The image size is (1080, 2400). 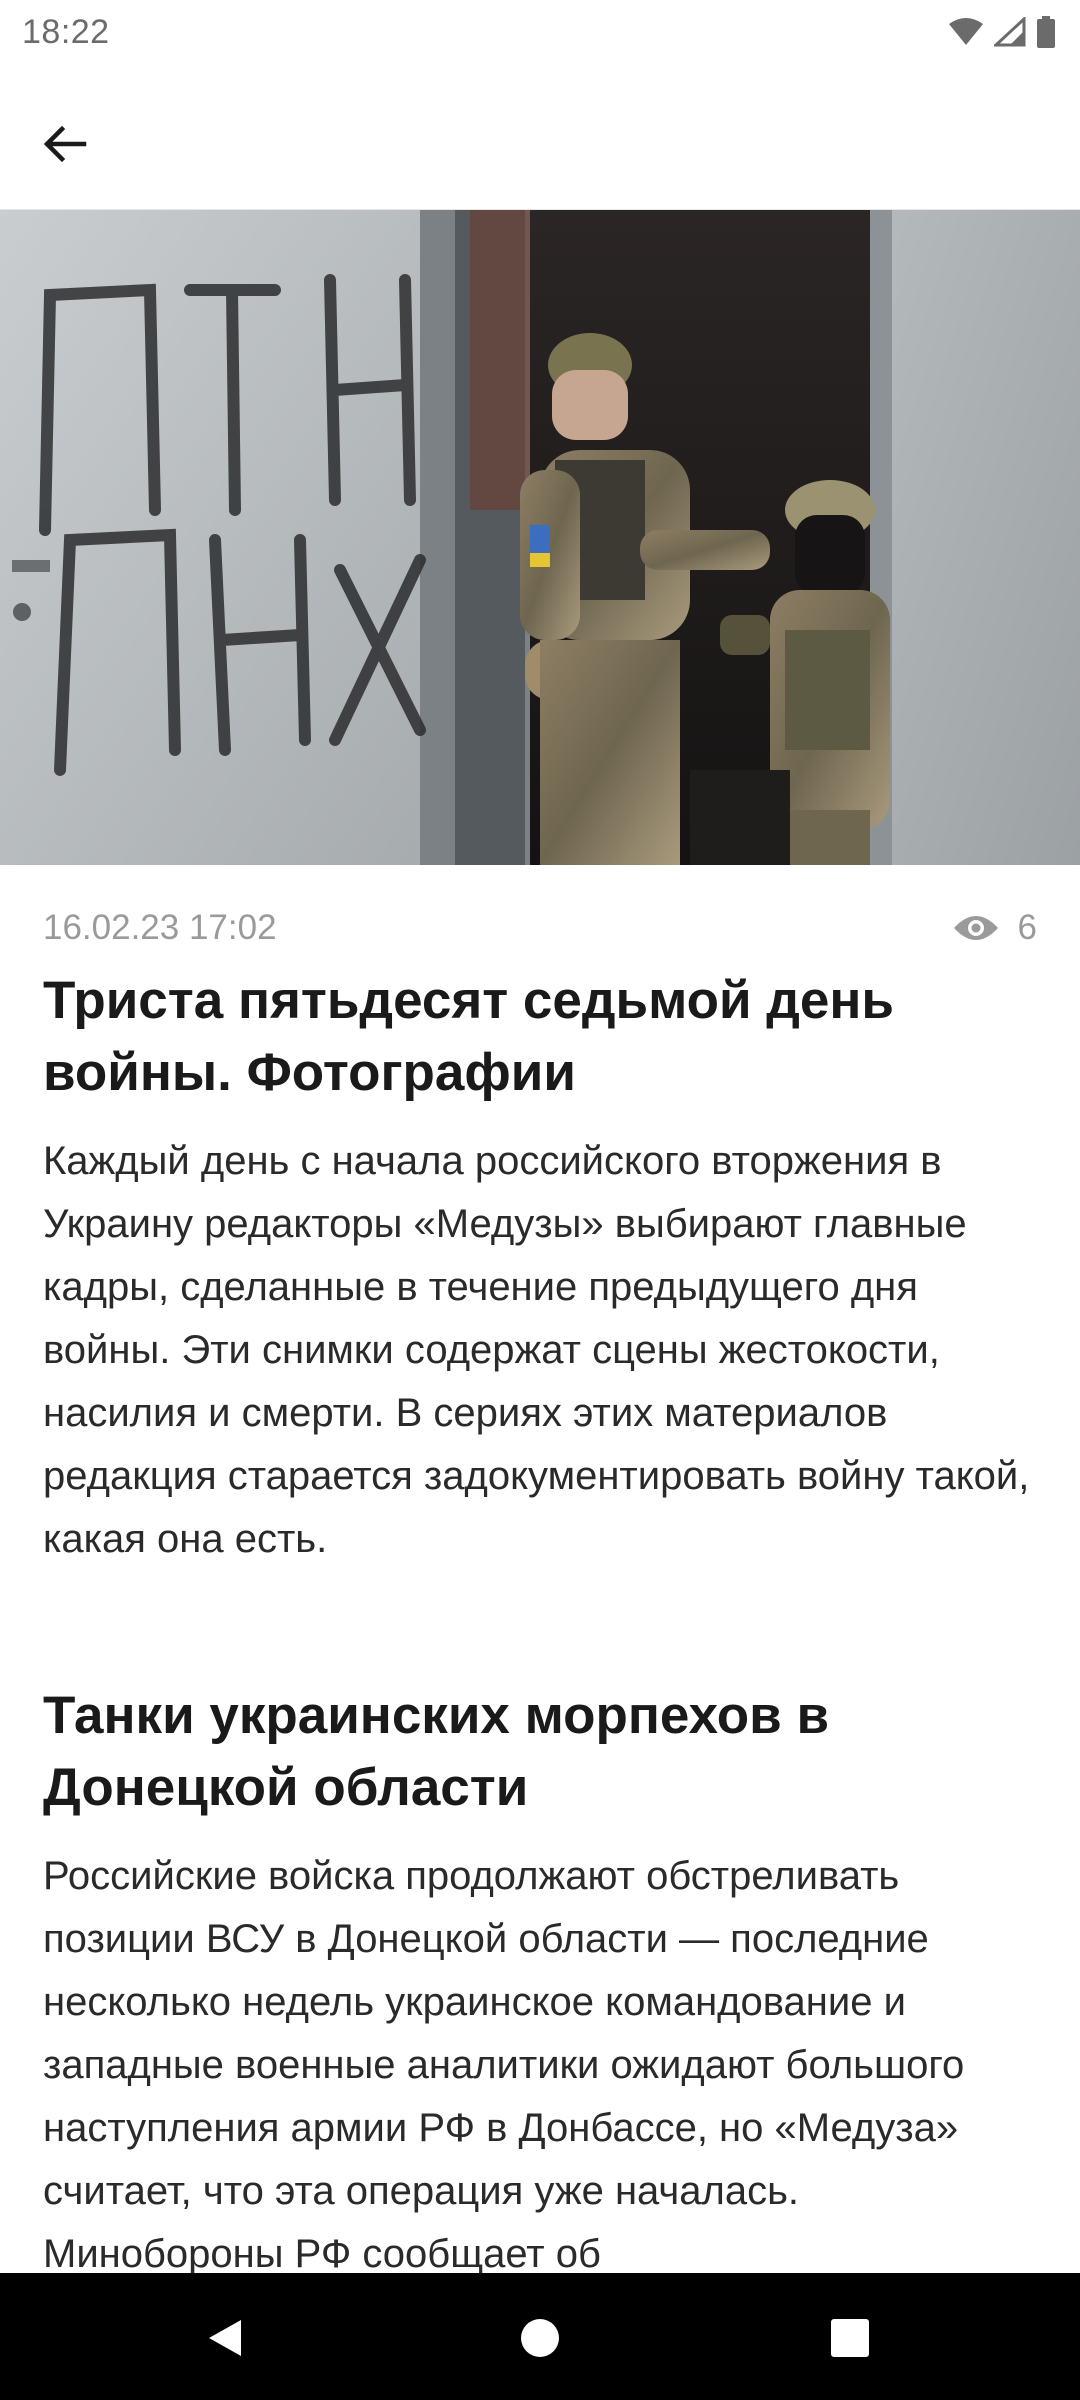 I want to click on app-bar, so click(x=540, y=137).